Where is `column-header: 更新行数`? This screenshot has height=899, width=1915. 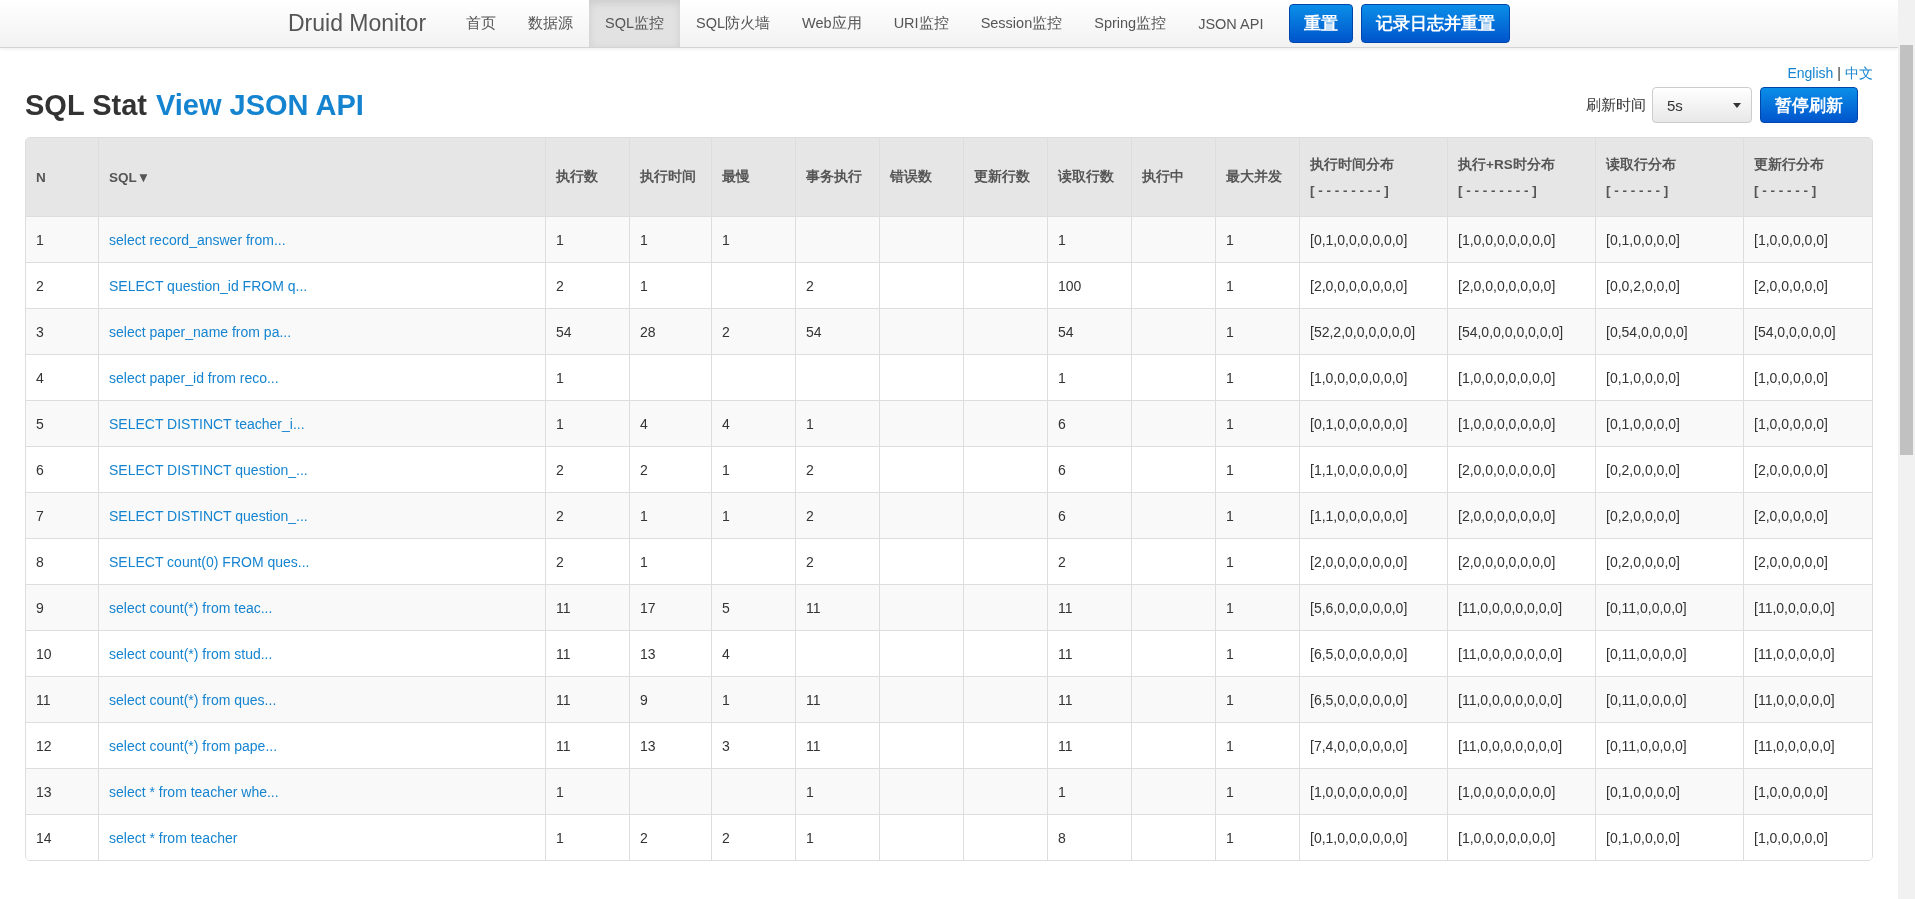
column-header: 更新行数 is located at coordinates (1005, 177).